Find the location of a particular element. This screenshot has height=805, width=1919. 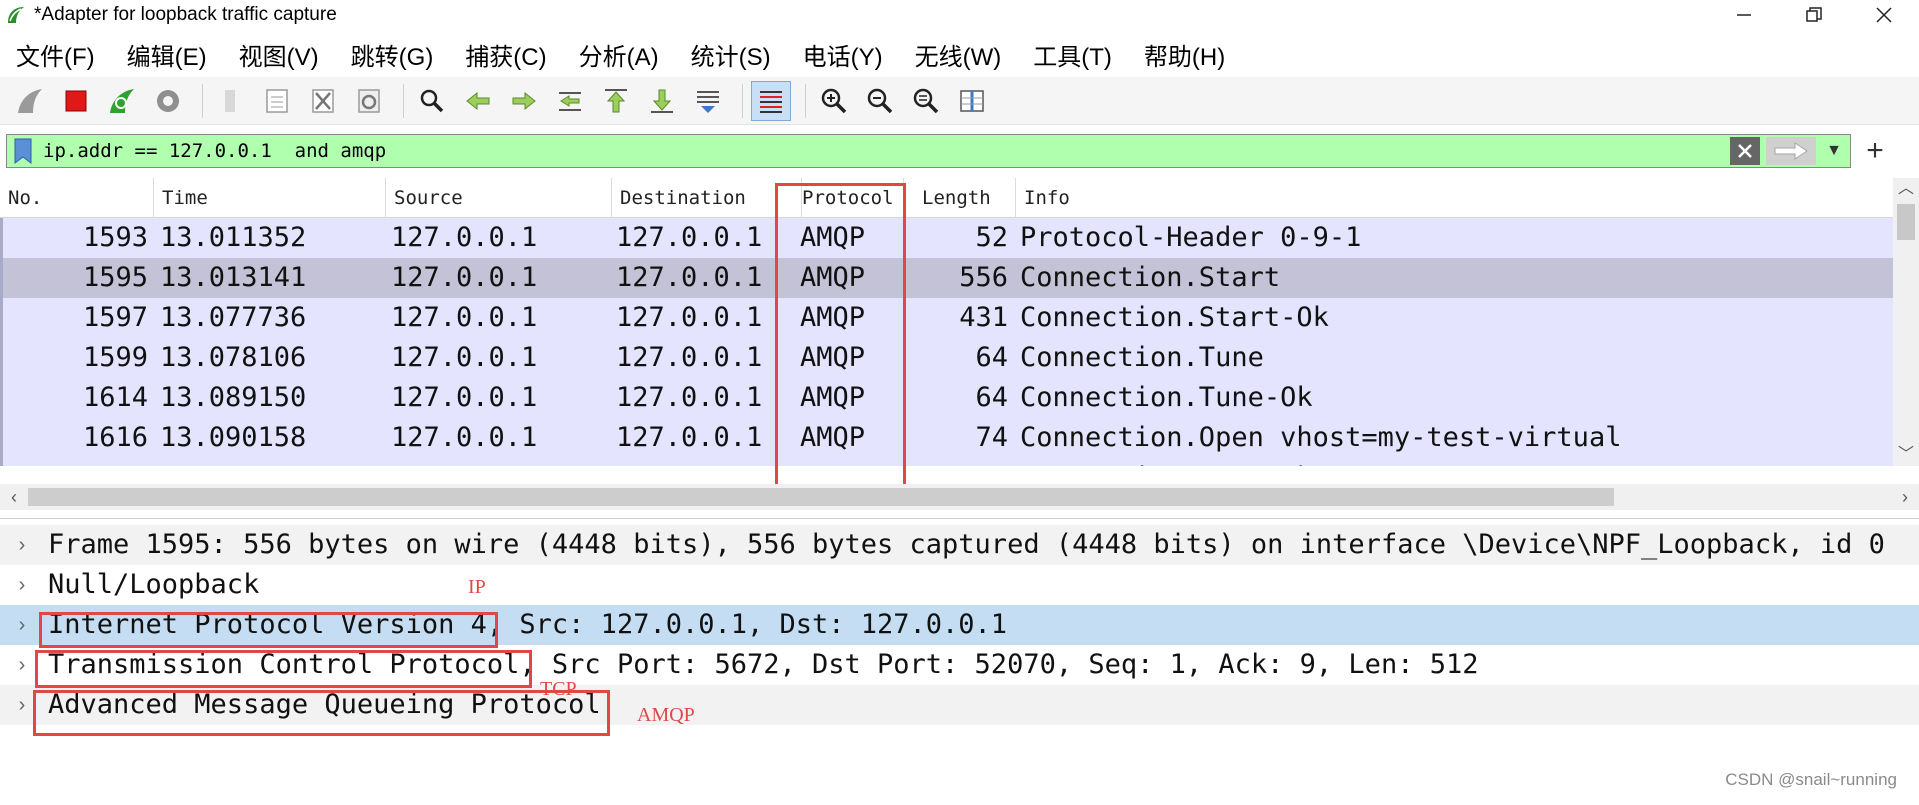

cell-no: 1618 is located at coordinates (74, 462).